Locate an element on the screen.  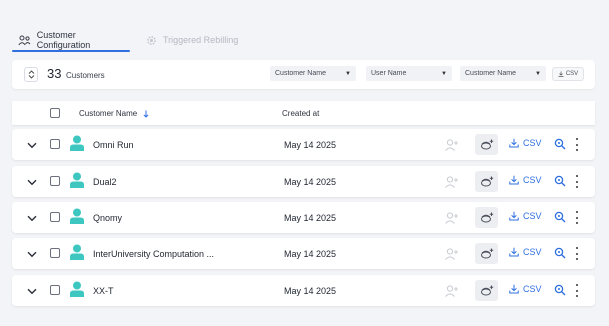
sort-icon is located at coordinates (31, 74).